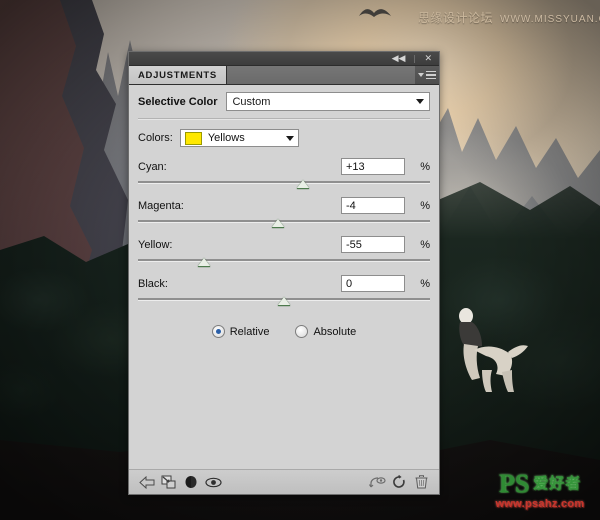 The width and height of the screenshot is (600, 520). I want to click on delete-adjustment-icon, so click(421, 482).